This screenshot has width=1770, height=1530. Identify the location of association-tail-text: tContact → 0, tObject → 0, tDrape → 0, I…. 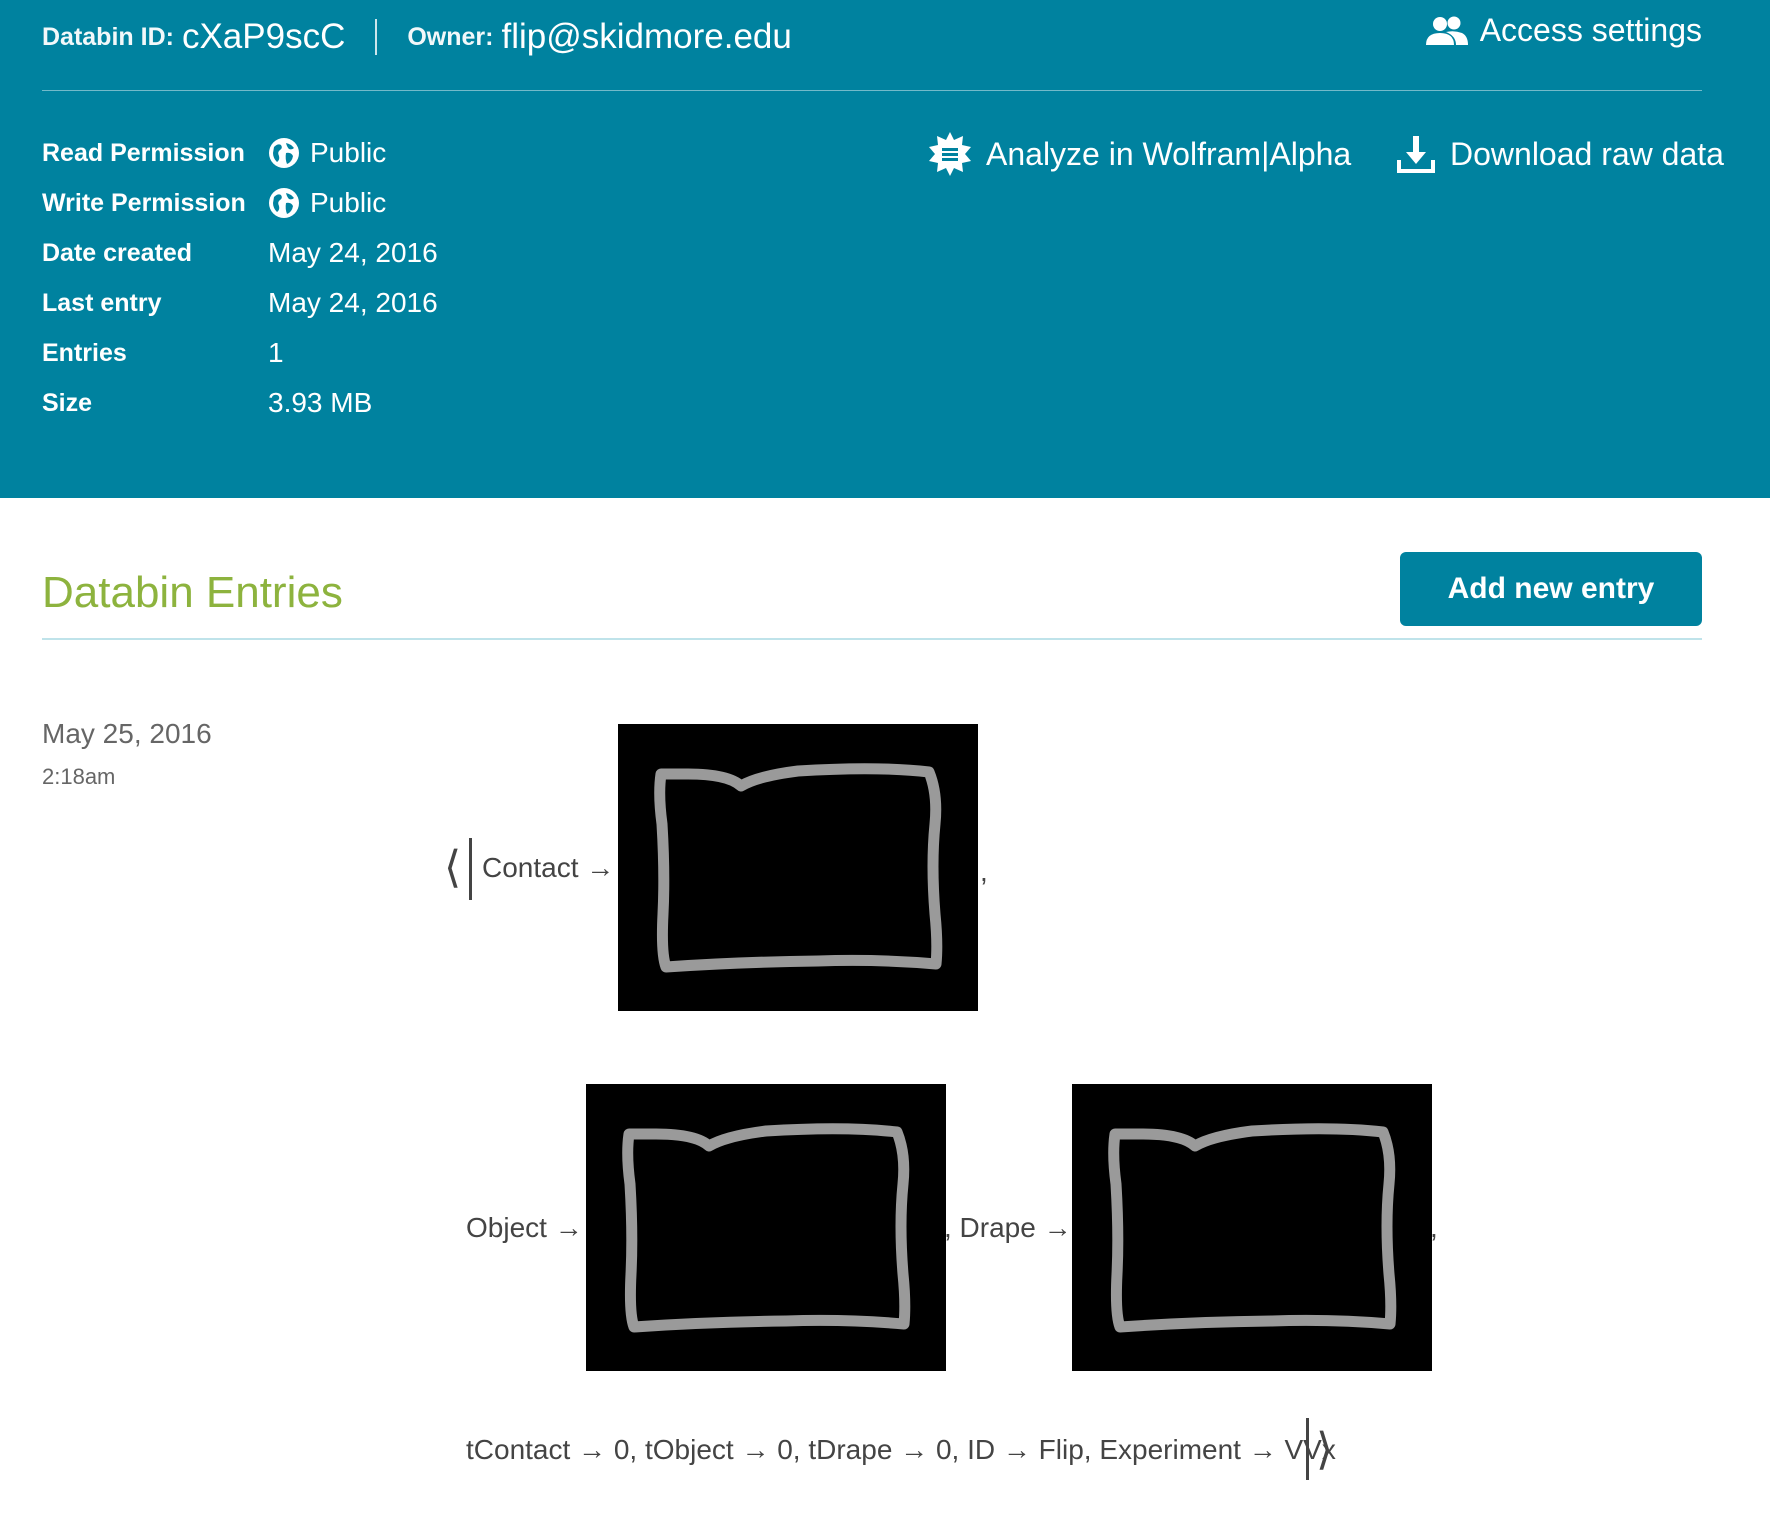
(901, 1449).